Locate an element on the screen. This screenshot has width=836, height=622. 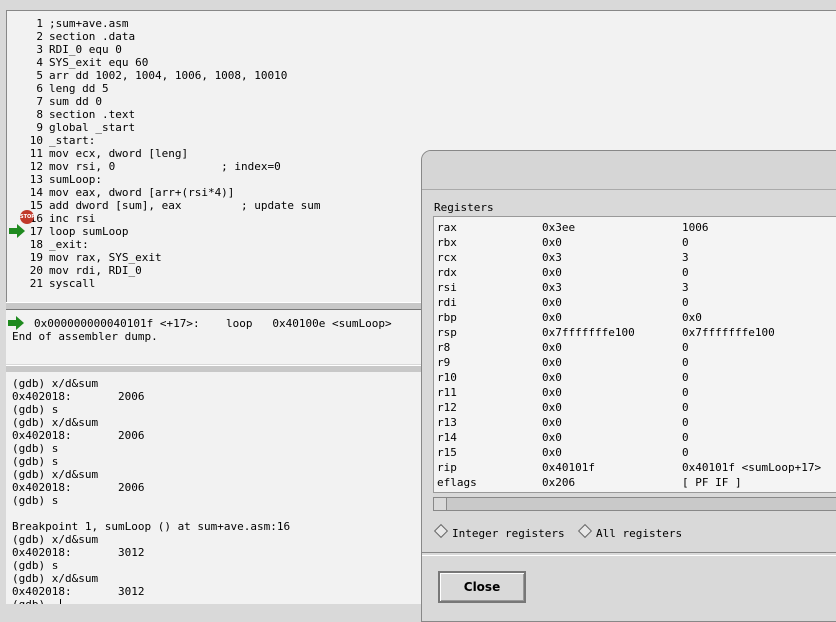
register-name: rip is located at coordinates (447, 467).